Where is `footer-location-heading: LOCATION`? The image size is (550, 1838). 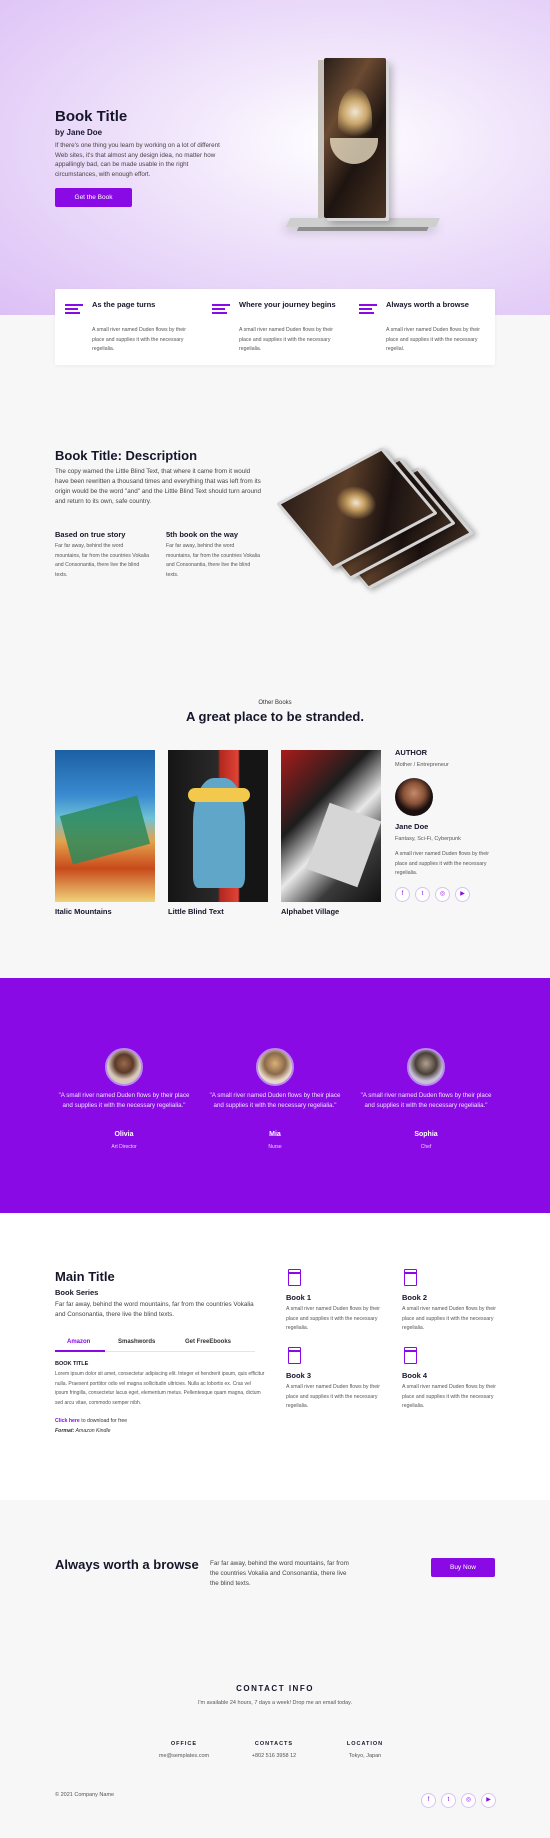 footer-location-heading: LOCATION is located at coordinates (365, 1744).